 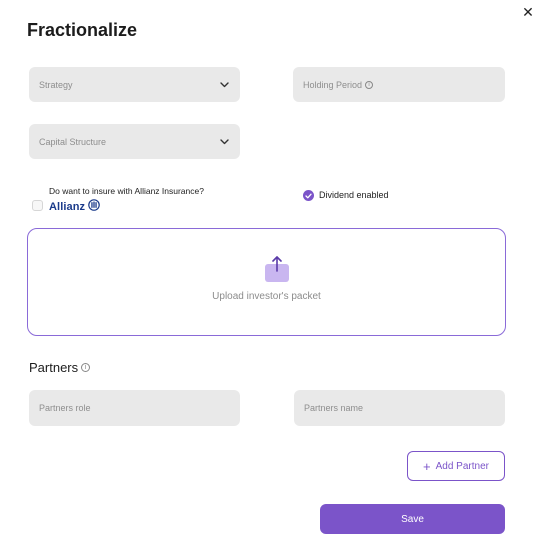 I want to click on capital-structure-placeholder: Capital Structure, so click(x=73, y=141).